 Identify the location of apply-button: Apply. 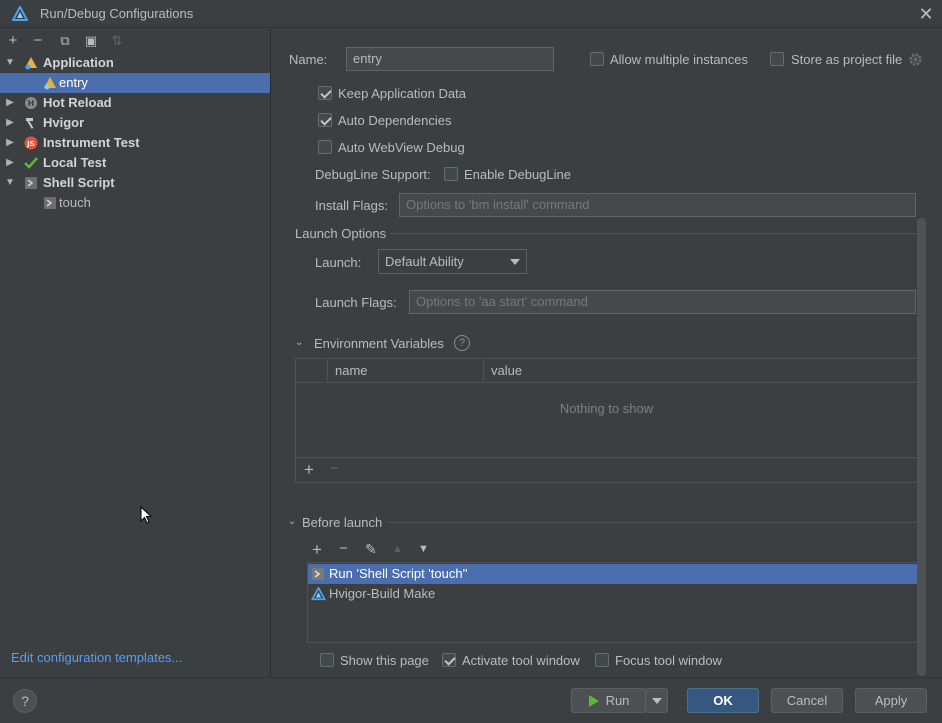
(891, 700).